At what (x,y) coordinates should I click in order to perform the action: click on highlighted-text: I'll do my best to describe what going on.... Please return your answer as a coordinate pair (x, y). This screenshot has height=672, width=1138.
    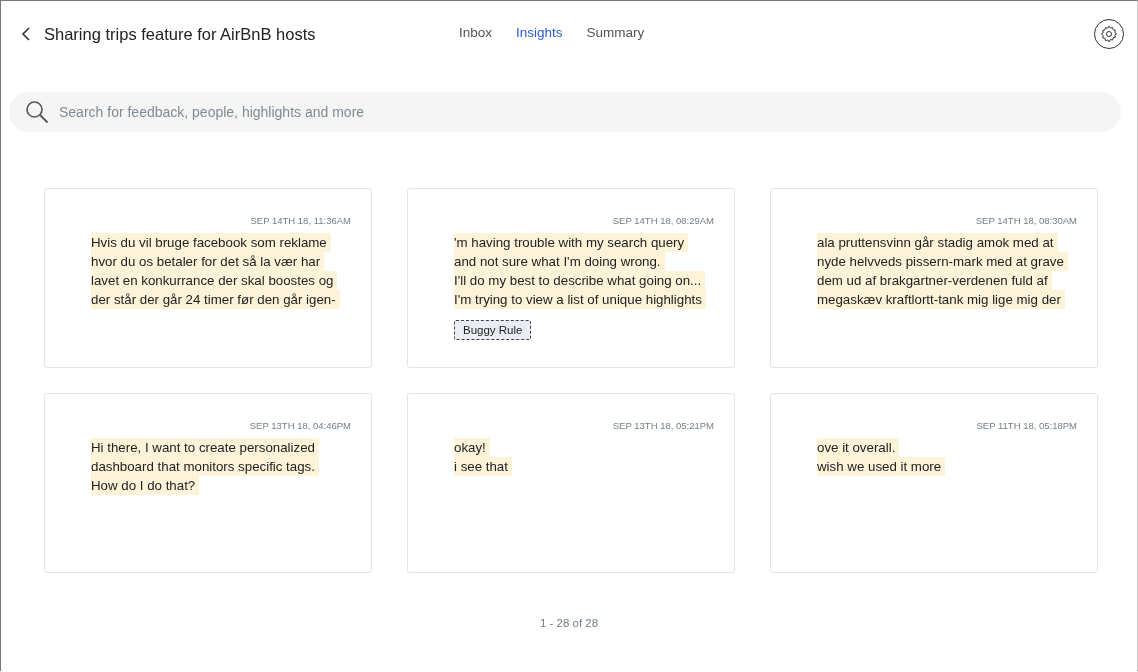
    Looking at the image, I should click on (580, 280).